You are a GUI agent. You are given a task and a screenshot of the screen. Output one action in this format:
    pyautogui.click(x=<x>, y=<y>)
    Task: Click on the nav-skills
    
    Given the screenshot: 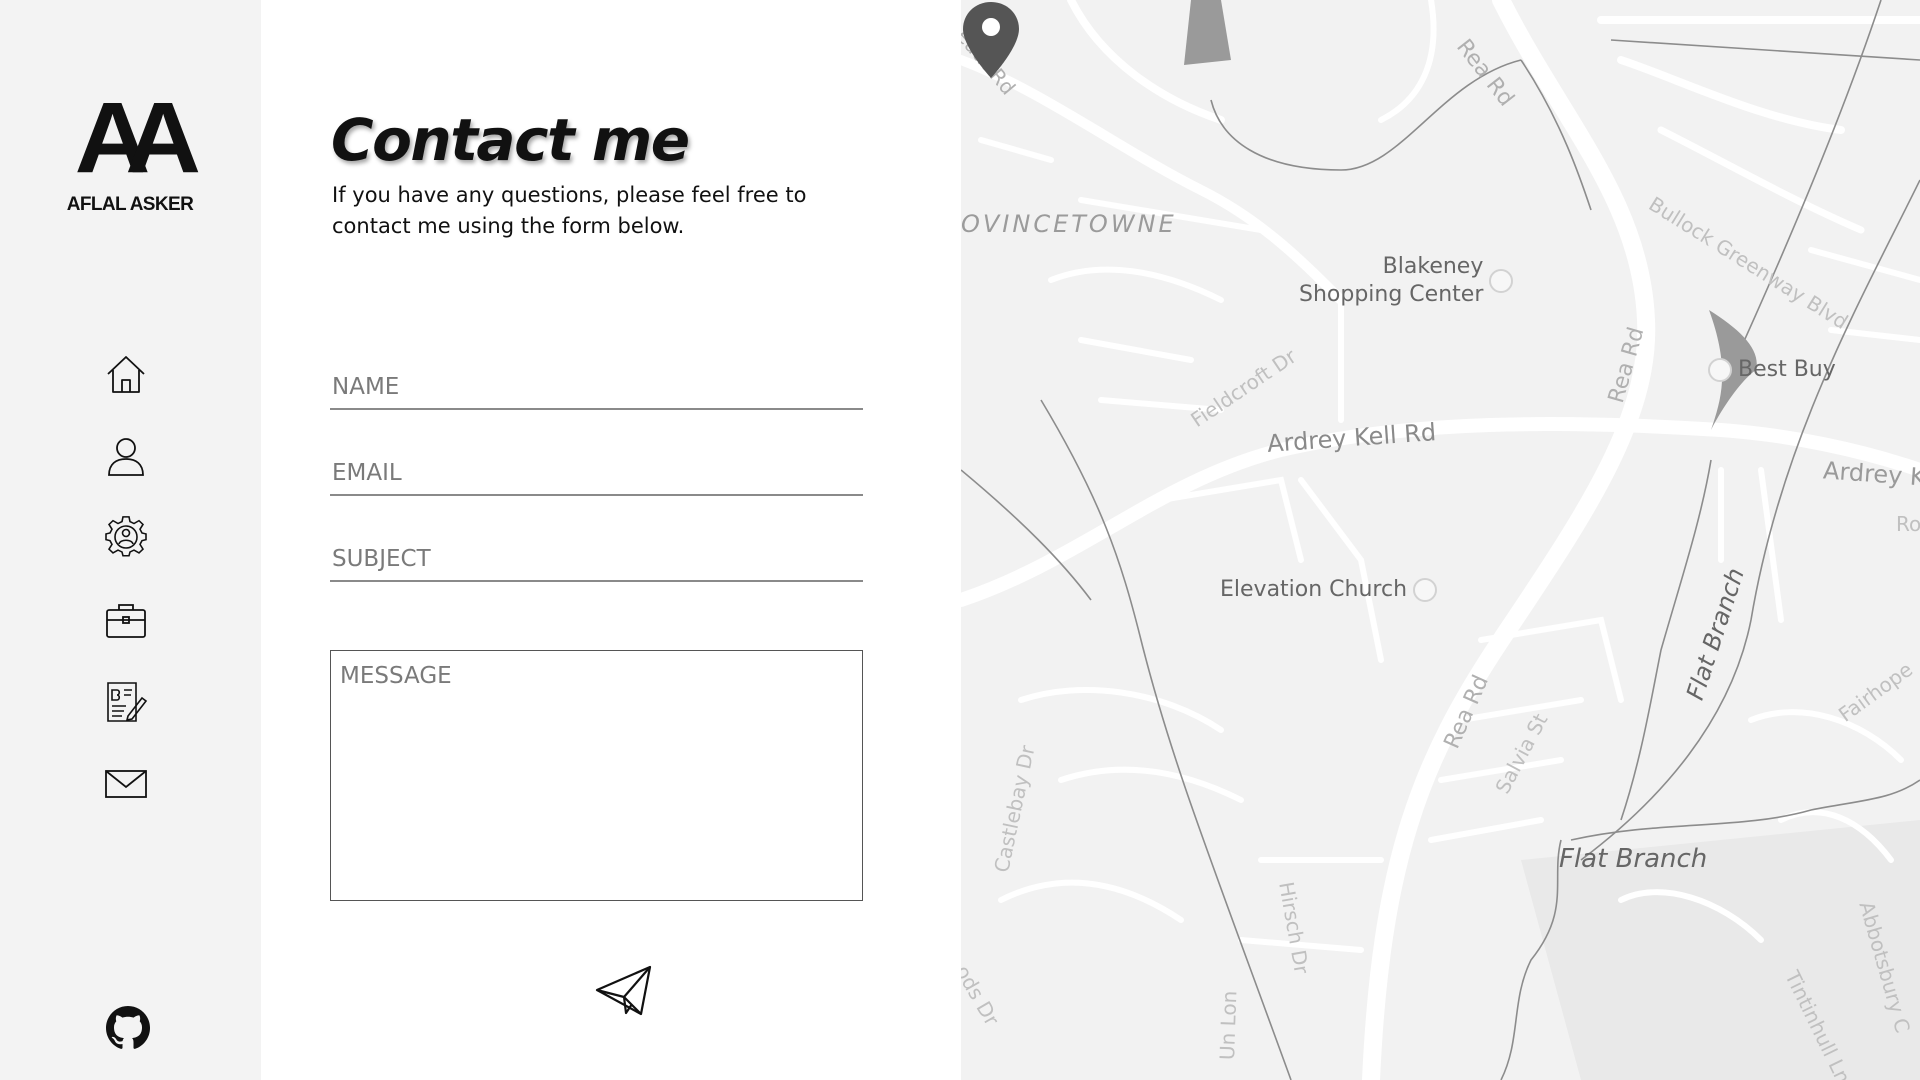 What is the action you would take?
    pyautogui.click(x=126, y=538)
    